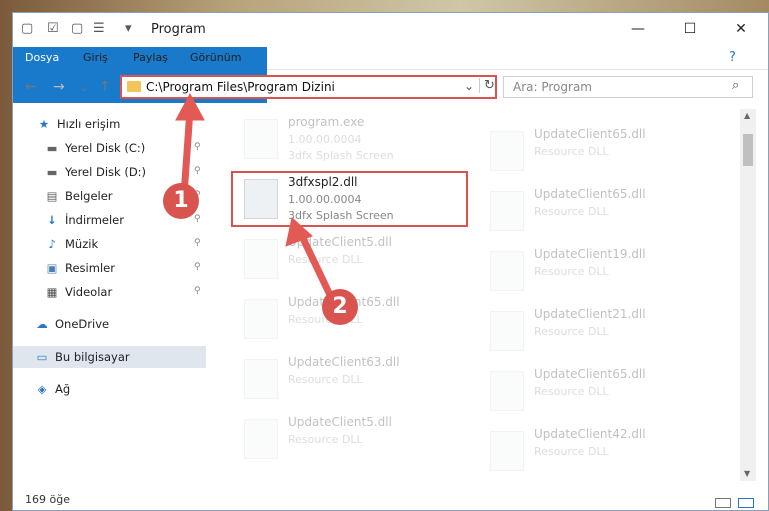 The width and height of the screenshot is (769, 511). Describe the element at coordinates (181, 201) in the screenshot. I see `step-marker-1: 1` at that location.